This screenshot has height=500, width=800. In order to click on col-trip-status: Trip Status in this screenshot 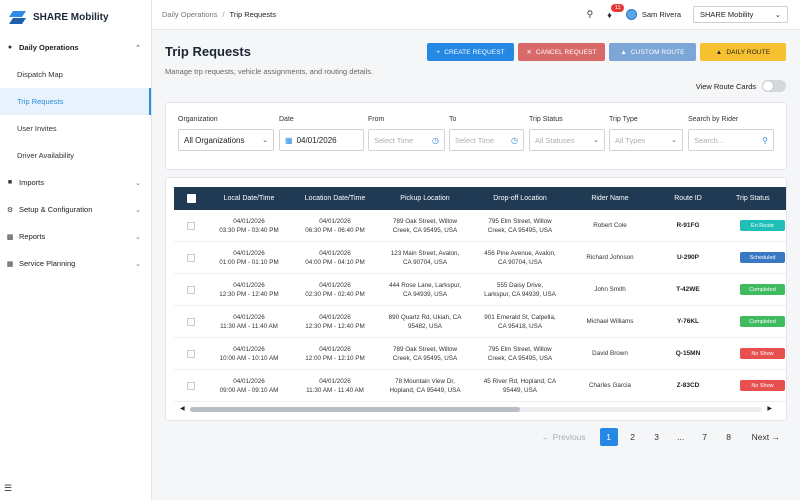, I will do `click(756, 198)`.